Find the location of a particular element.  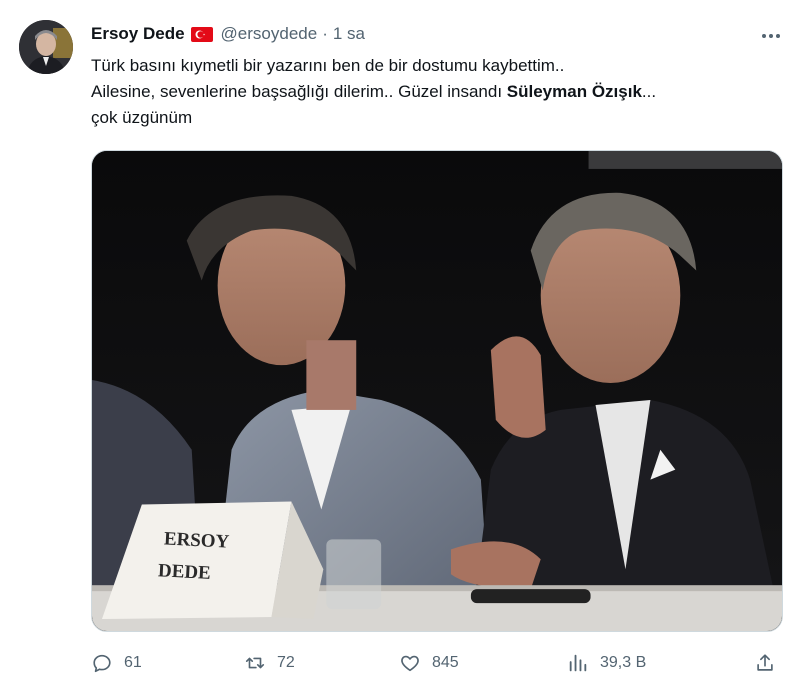

avatar-photo is located at coordinates (46, 47).